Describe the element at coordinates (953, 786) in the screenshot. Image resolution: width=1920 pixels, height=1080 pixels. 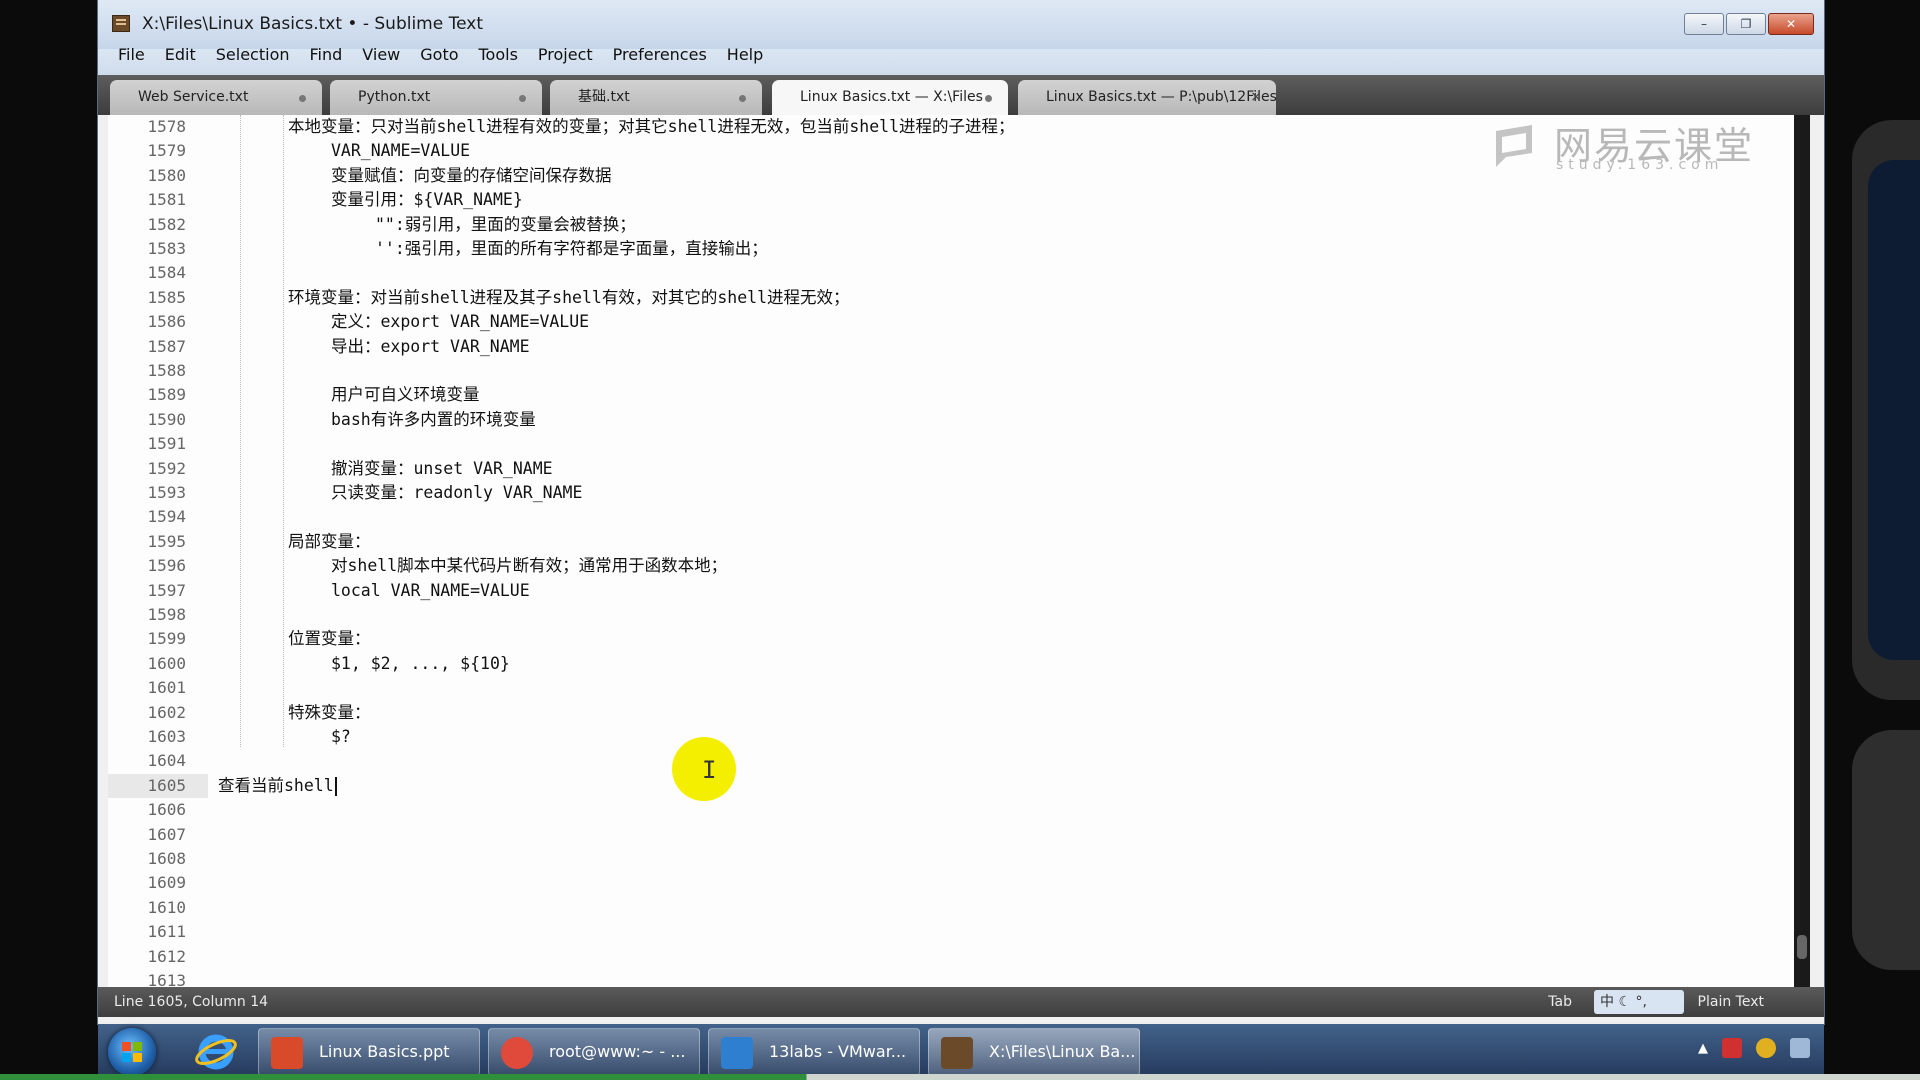
I see `code-line: 1605 查看当前shell` at that location.